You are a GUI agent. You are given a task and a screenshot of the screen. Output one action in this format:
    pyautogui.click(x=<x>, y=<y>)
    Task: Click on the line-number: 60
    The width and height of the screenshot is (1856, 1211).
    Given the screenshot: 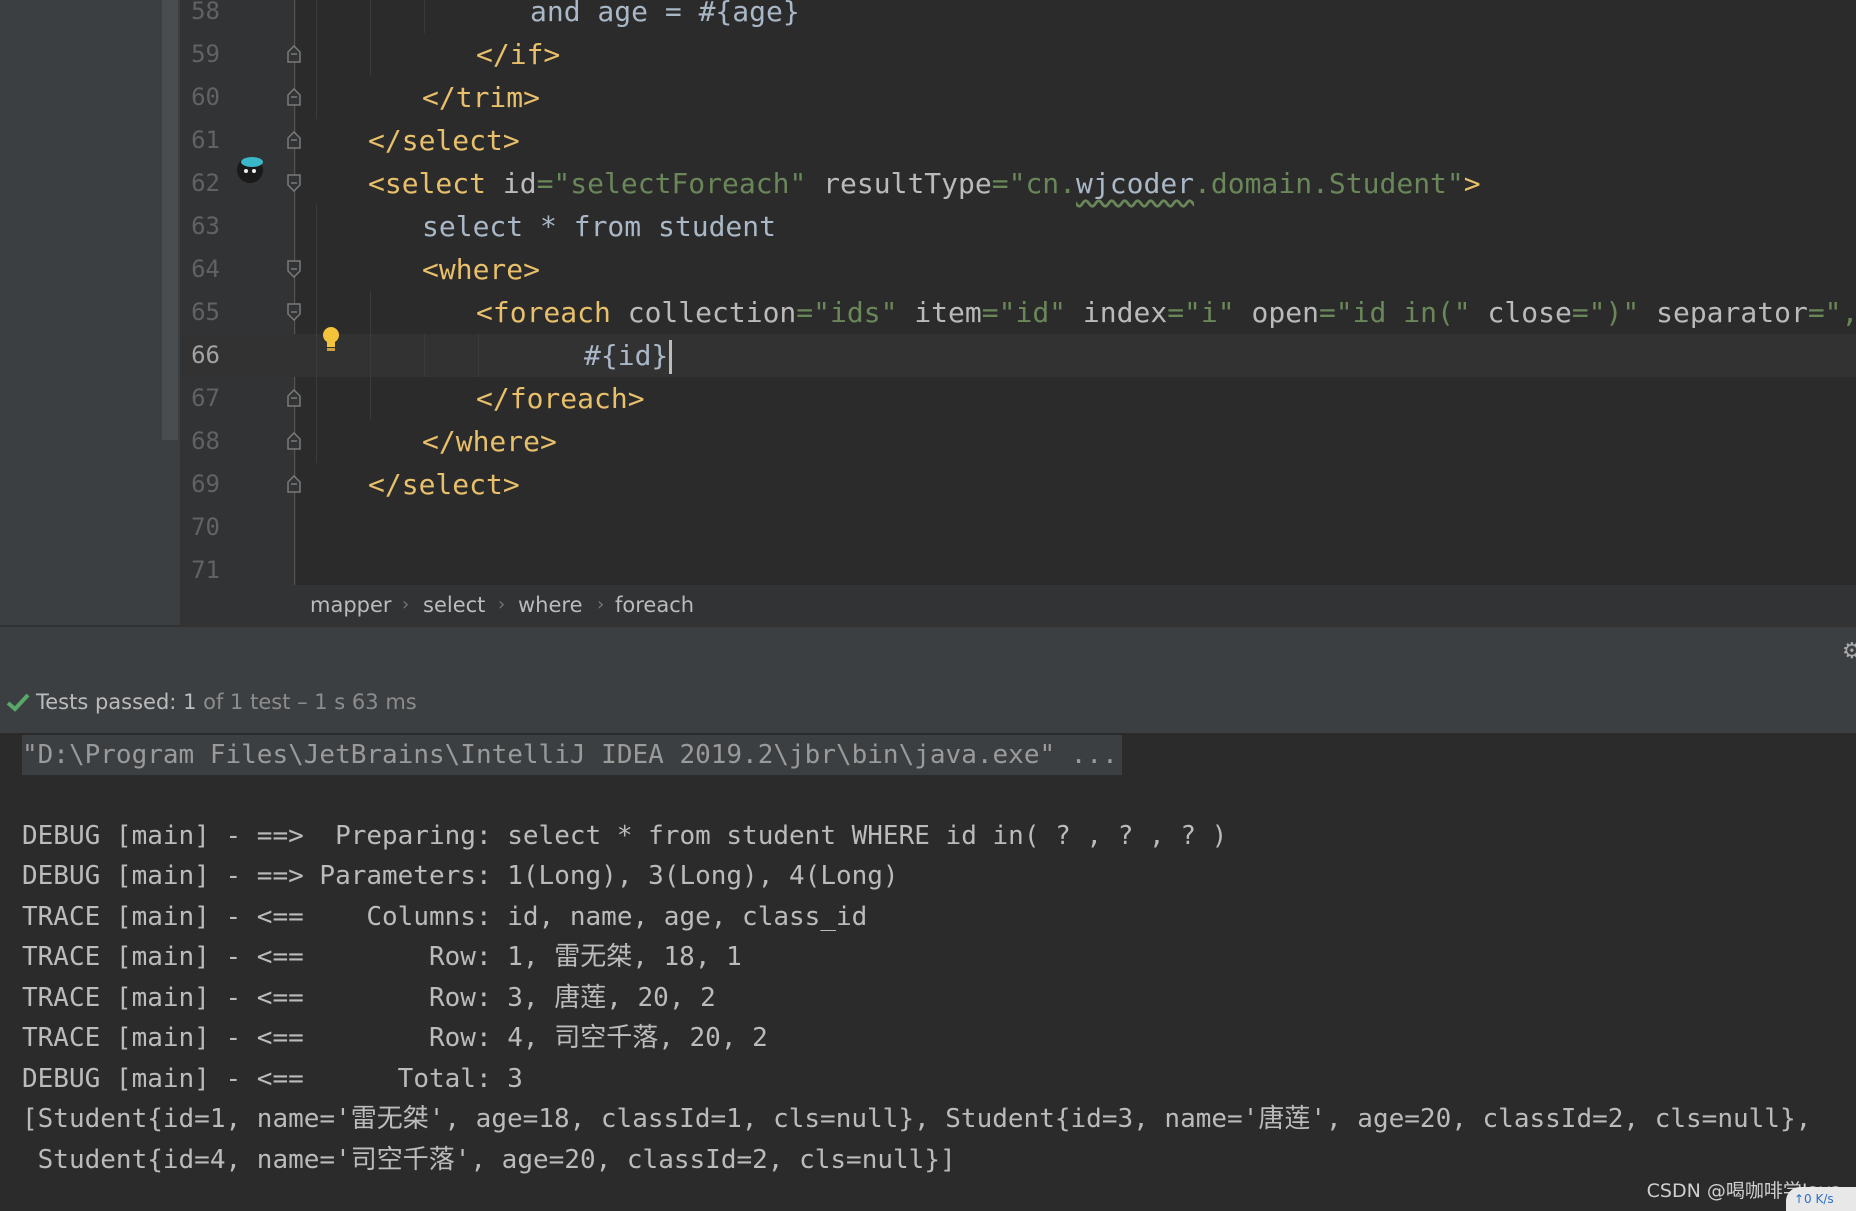 What is the action you would take?
    pyautogui.click(x=200, y=97)
    